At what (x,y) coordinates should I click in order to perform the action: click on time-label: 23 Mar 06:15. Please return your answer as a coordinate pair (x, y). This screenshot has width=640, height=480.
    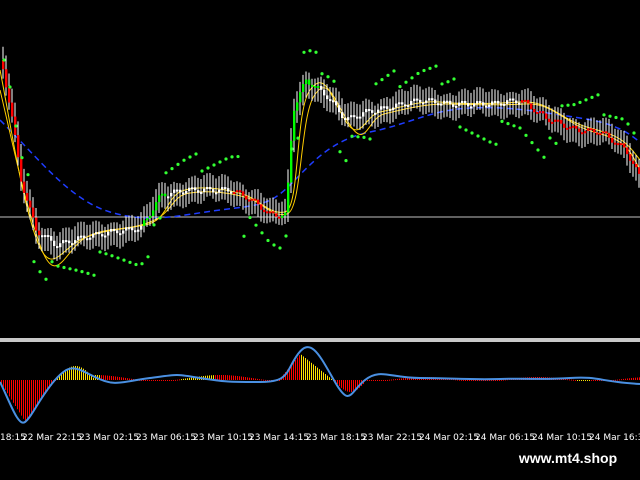
    Looking at the image, I should click on (166, 438).